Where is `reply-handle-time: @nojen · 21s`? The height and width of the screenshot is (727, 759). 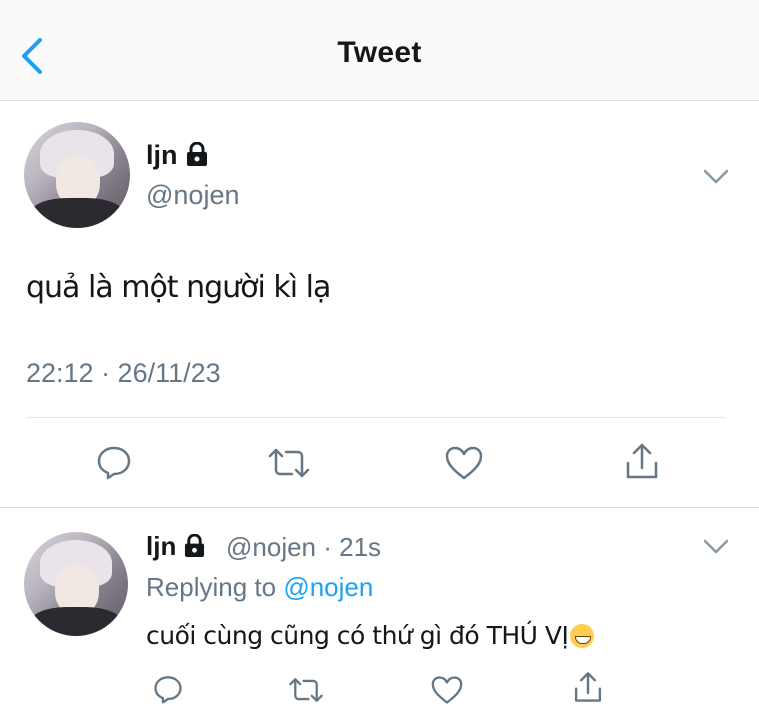 reply-handle-time: @nojen · 21s is located at coordinates (303, 547).